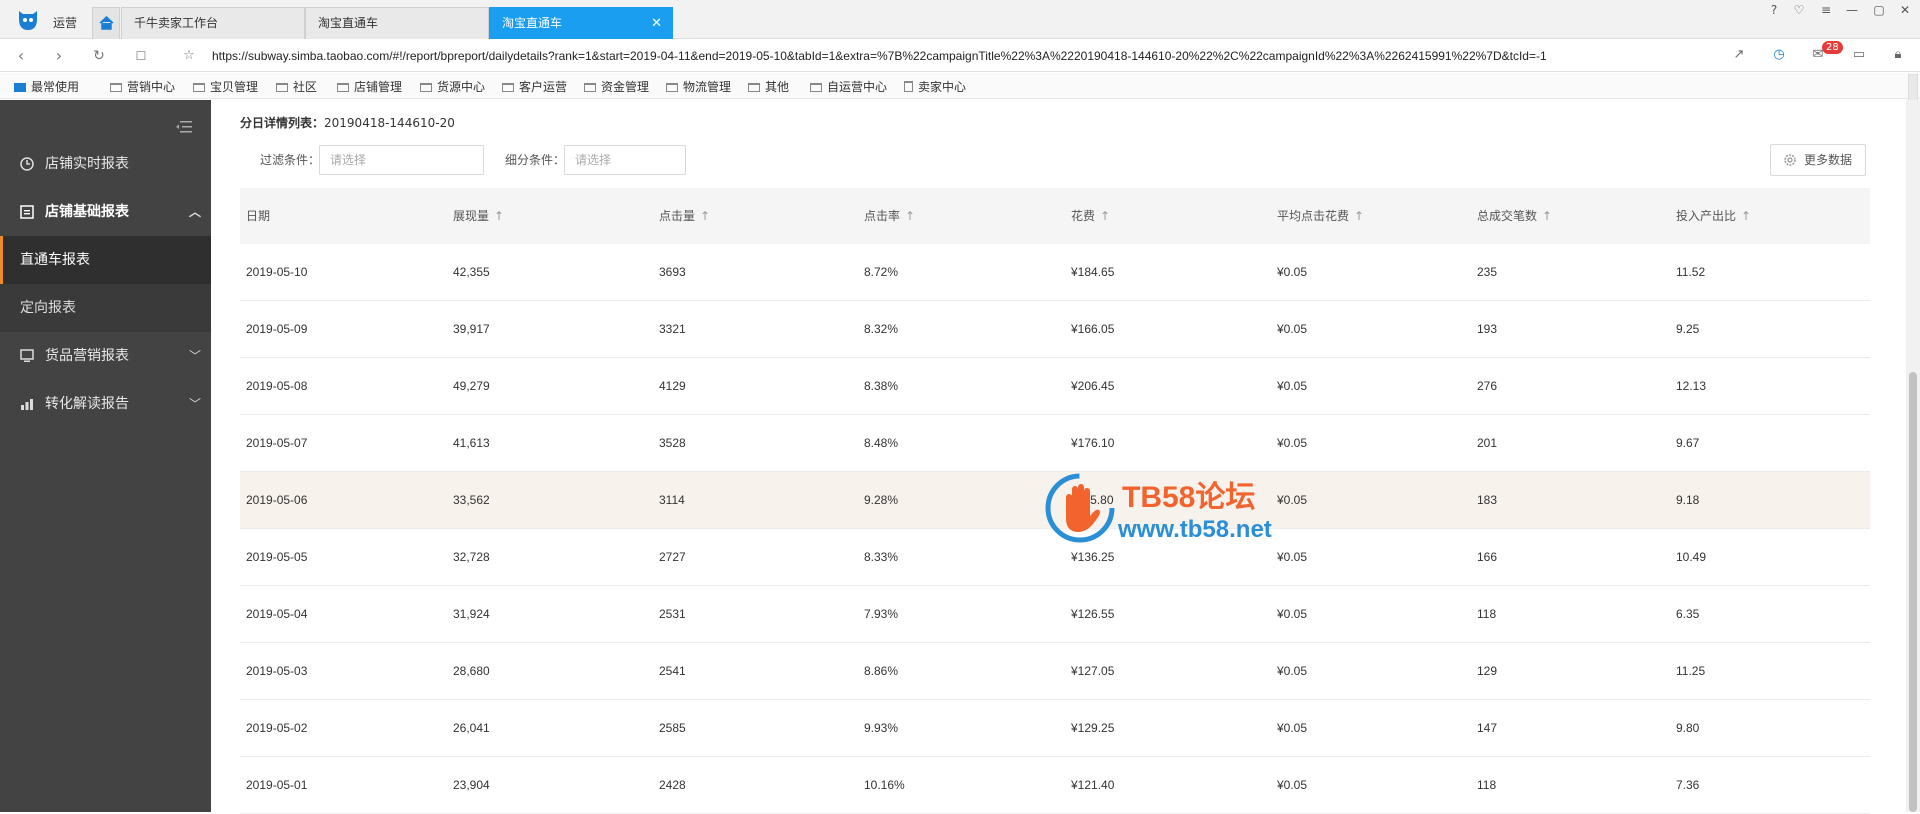 Image resolution: width=1920 pixels, height=814 pixels. Describe the element at coordinates (105, 308) in the screenshot. I see `sidebar-item-targeting-report: 定向报表` at that location.